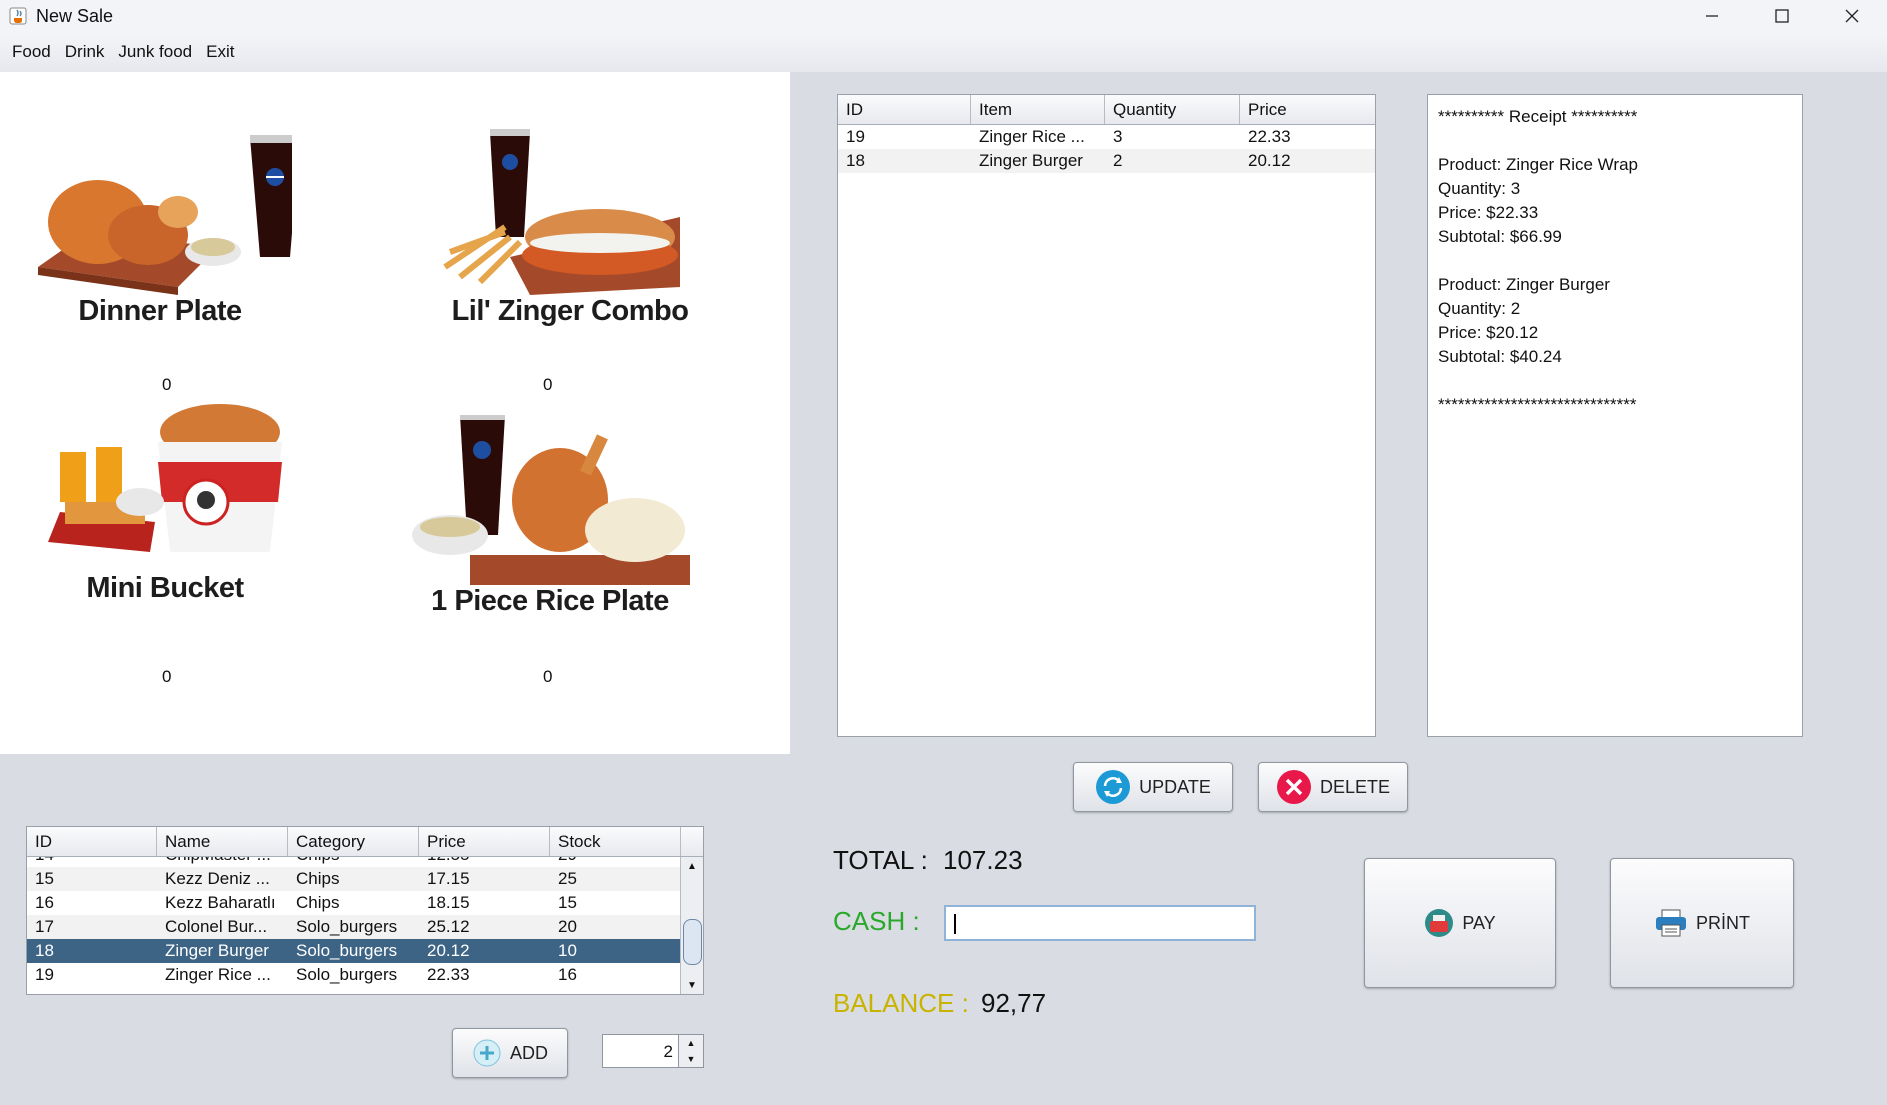 This screenshot has width=1887, height=1105. I want to click on dinner-plate-image, so click(165, 215).